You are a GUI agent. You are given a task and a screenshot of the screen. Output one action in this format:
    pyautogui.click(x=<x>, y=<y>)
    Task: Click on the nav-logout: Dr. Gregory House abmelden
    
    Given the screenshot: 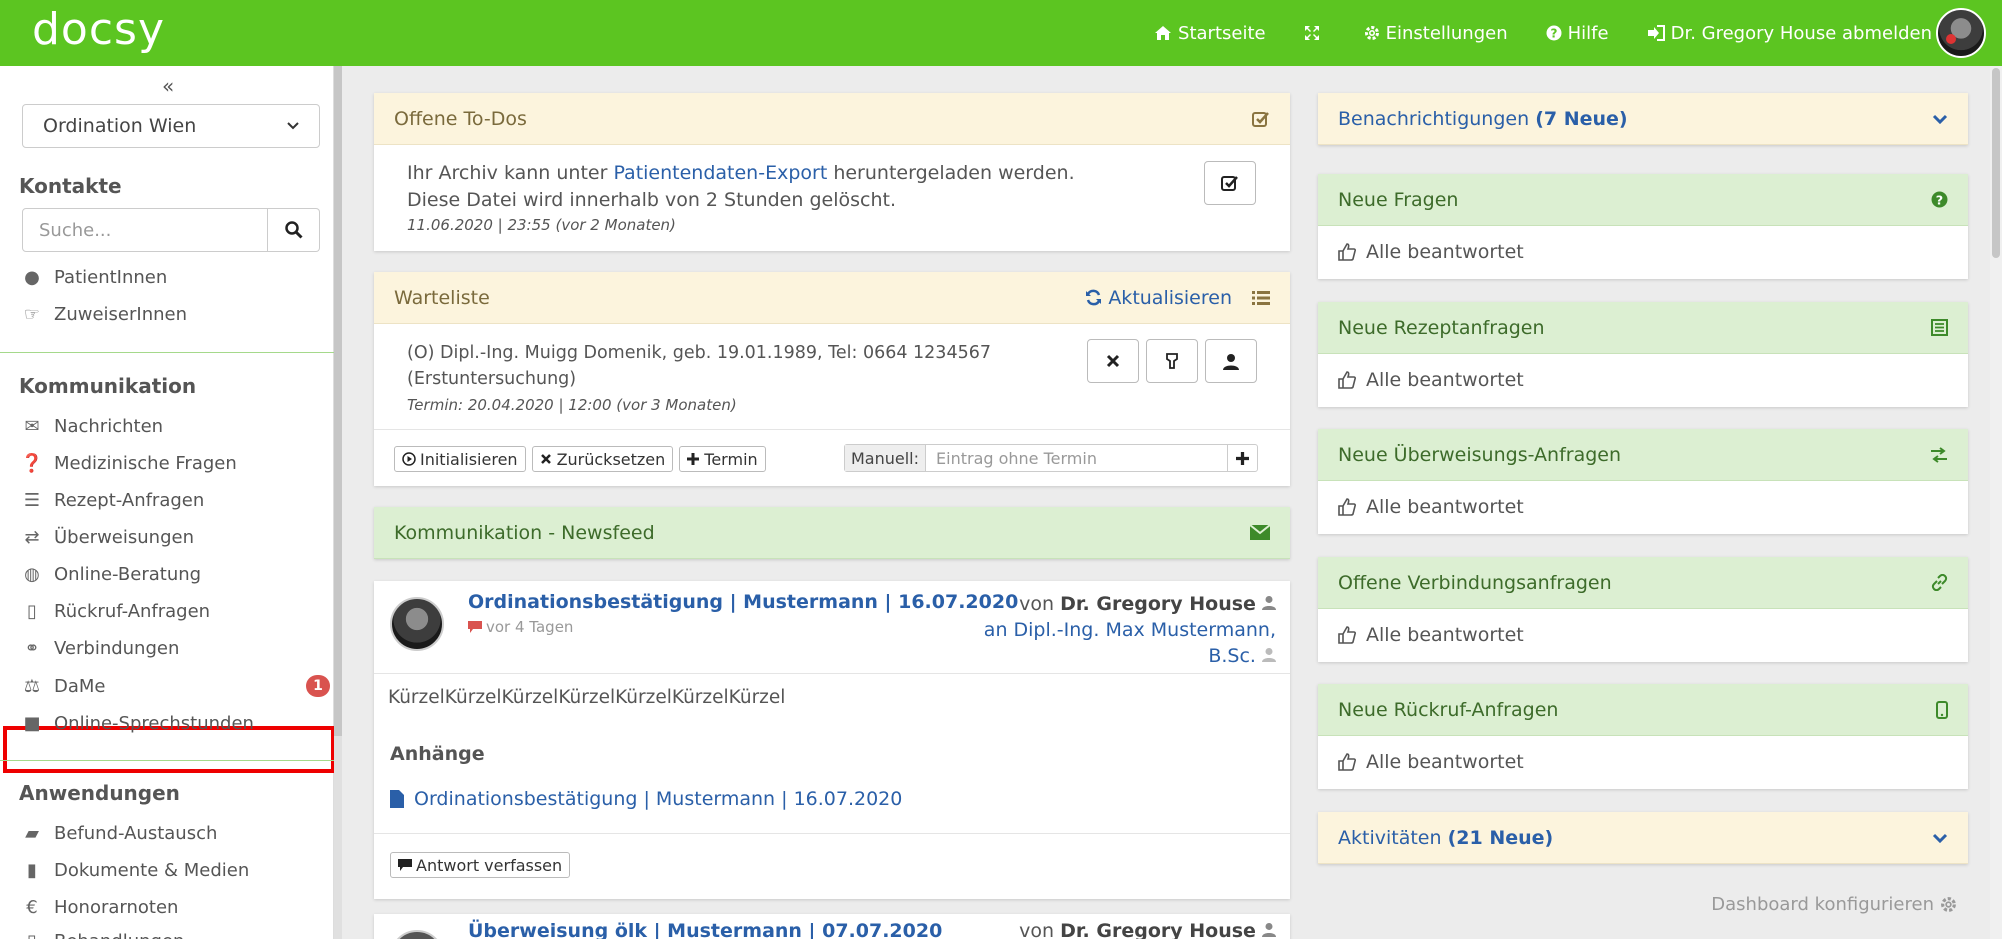 What is the action you would take?
    pyautogui.click(x=1789, y=33)
    